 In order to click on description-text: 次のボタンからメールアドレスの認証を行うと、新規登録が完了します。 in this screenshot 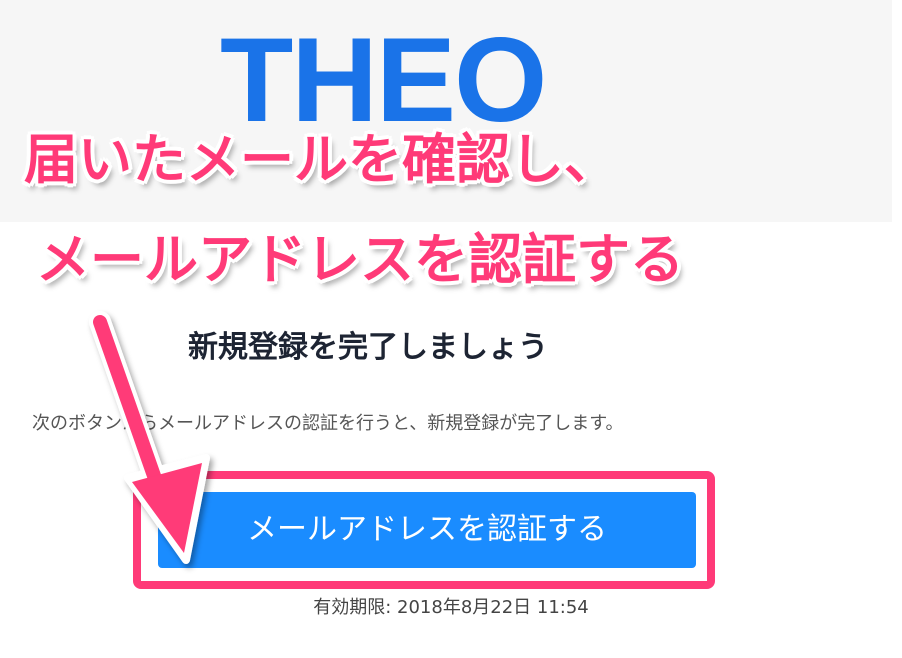, I will do `click(328, 423)`.